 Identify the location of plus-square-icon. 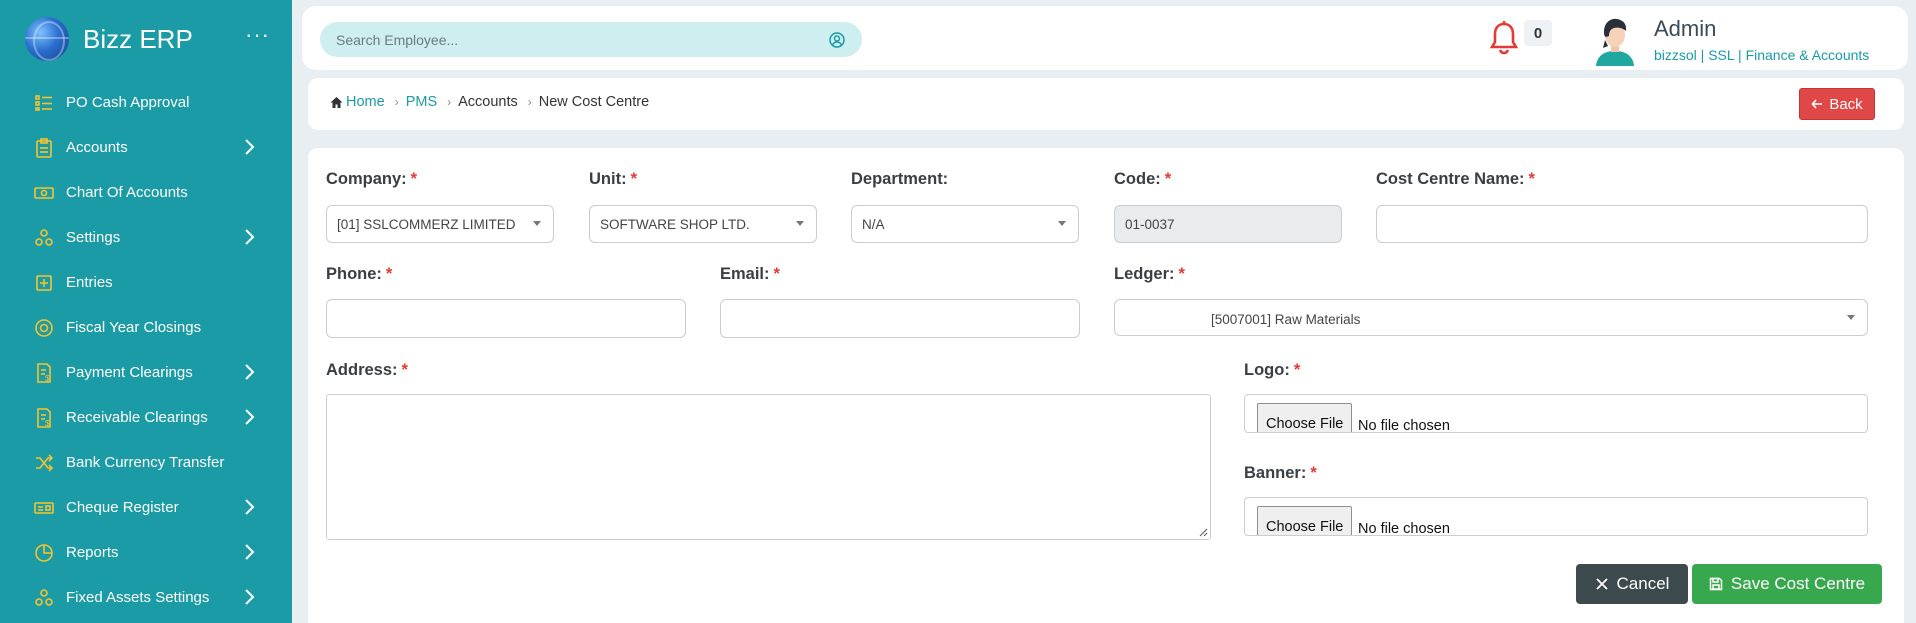
(44, 283).